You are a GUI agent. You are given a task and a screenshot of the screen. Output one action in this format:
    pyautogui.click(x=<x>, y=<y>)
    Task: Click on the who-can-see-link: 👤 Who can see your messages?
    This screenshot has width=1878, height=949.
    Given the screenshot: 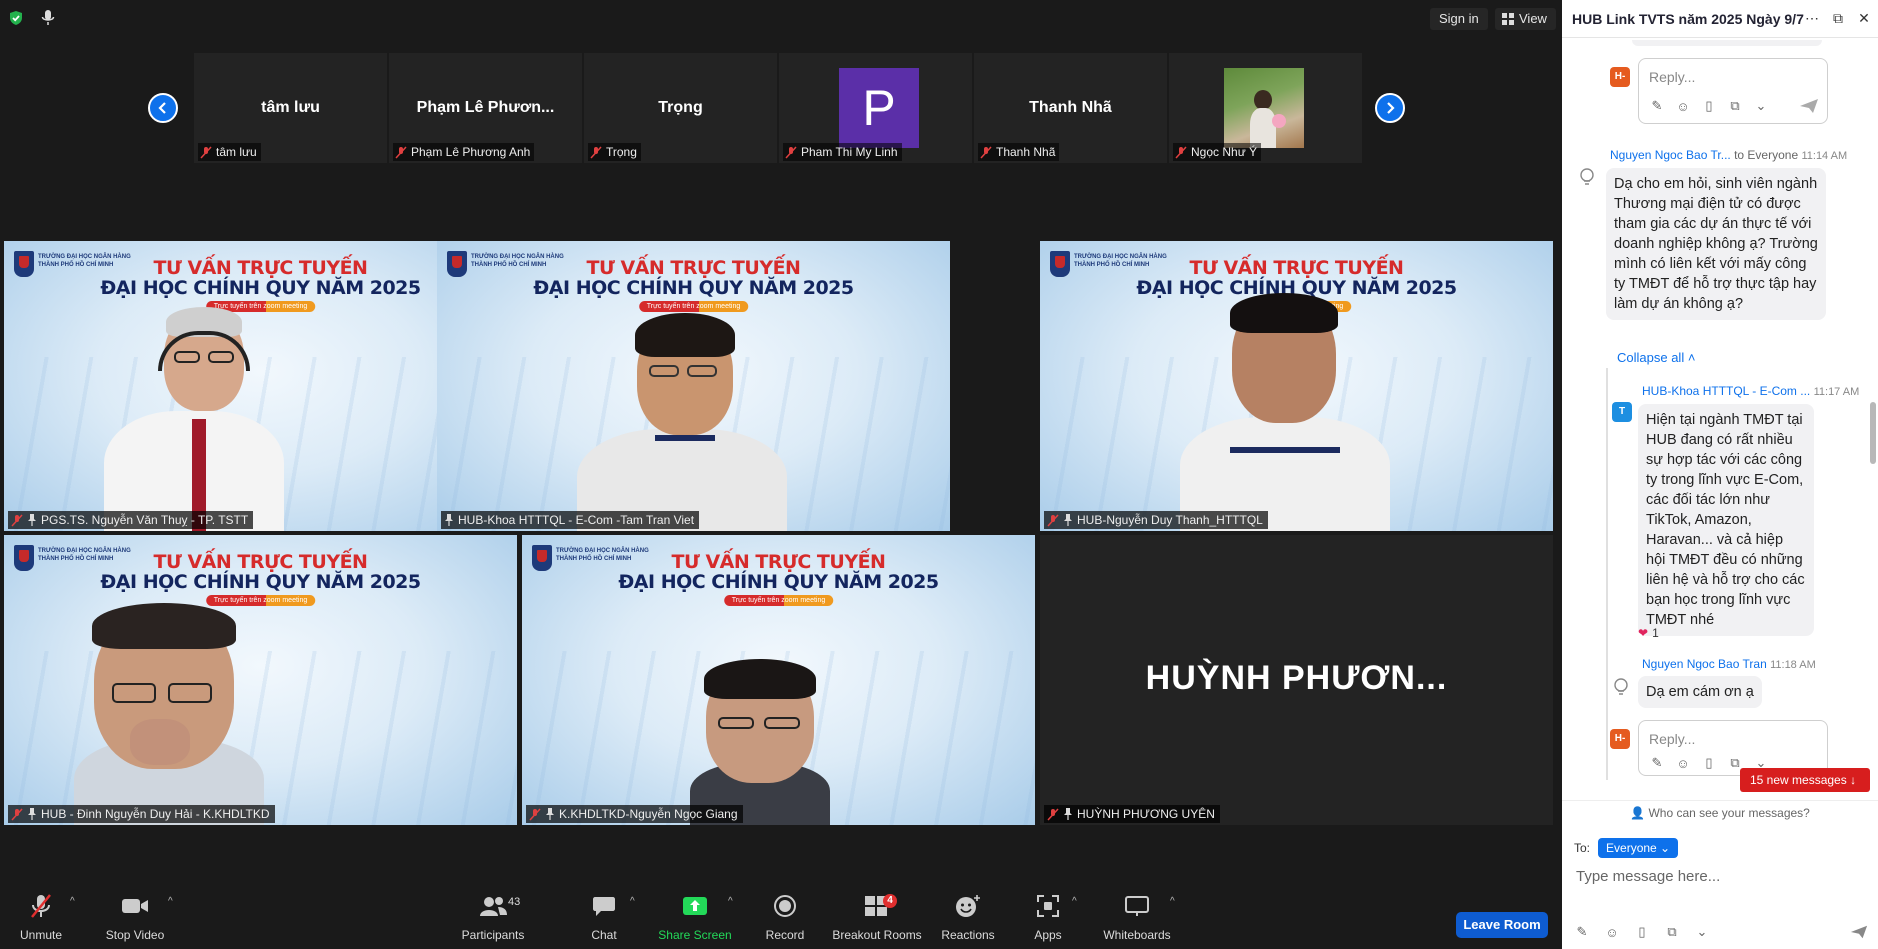 What is the action you would take?
    pyautogui.click(x=1720, y=810)
    